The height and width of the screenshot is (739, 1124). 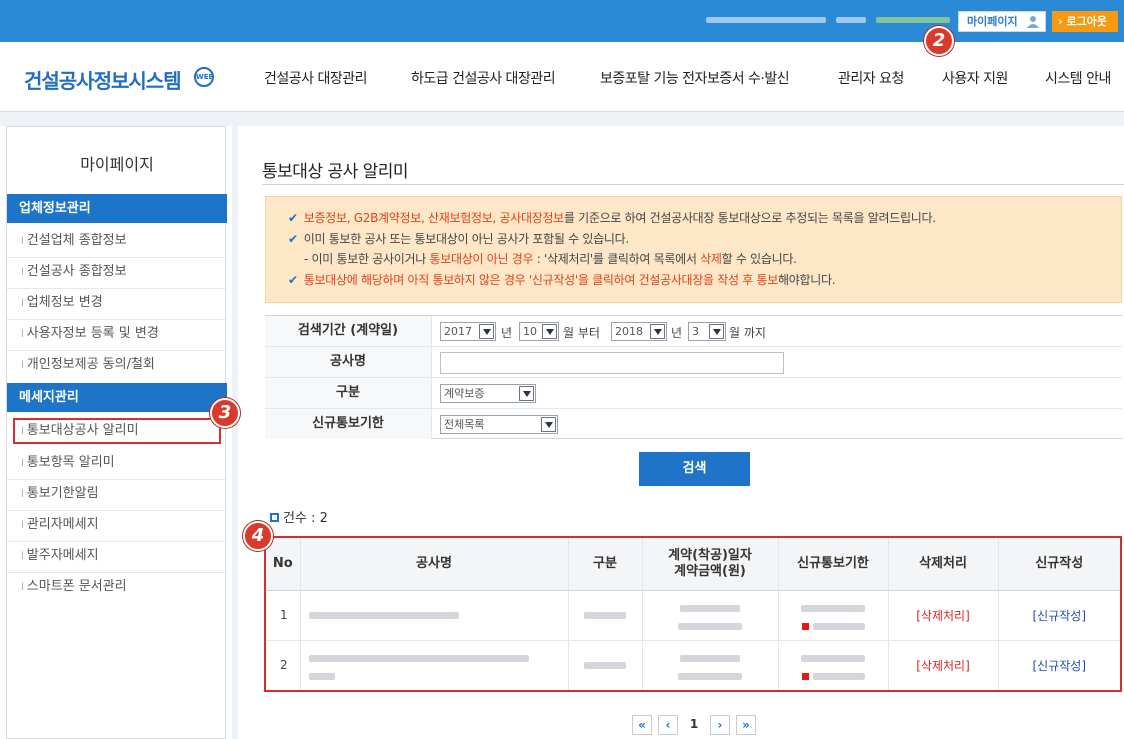 What do you see at coordinates (720, 725) in the screenshot?
I see `page-next-button: ›` at bounding box center [720, 725].